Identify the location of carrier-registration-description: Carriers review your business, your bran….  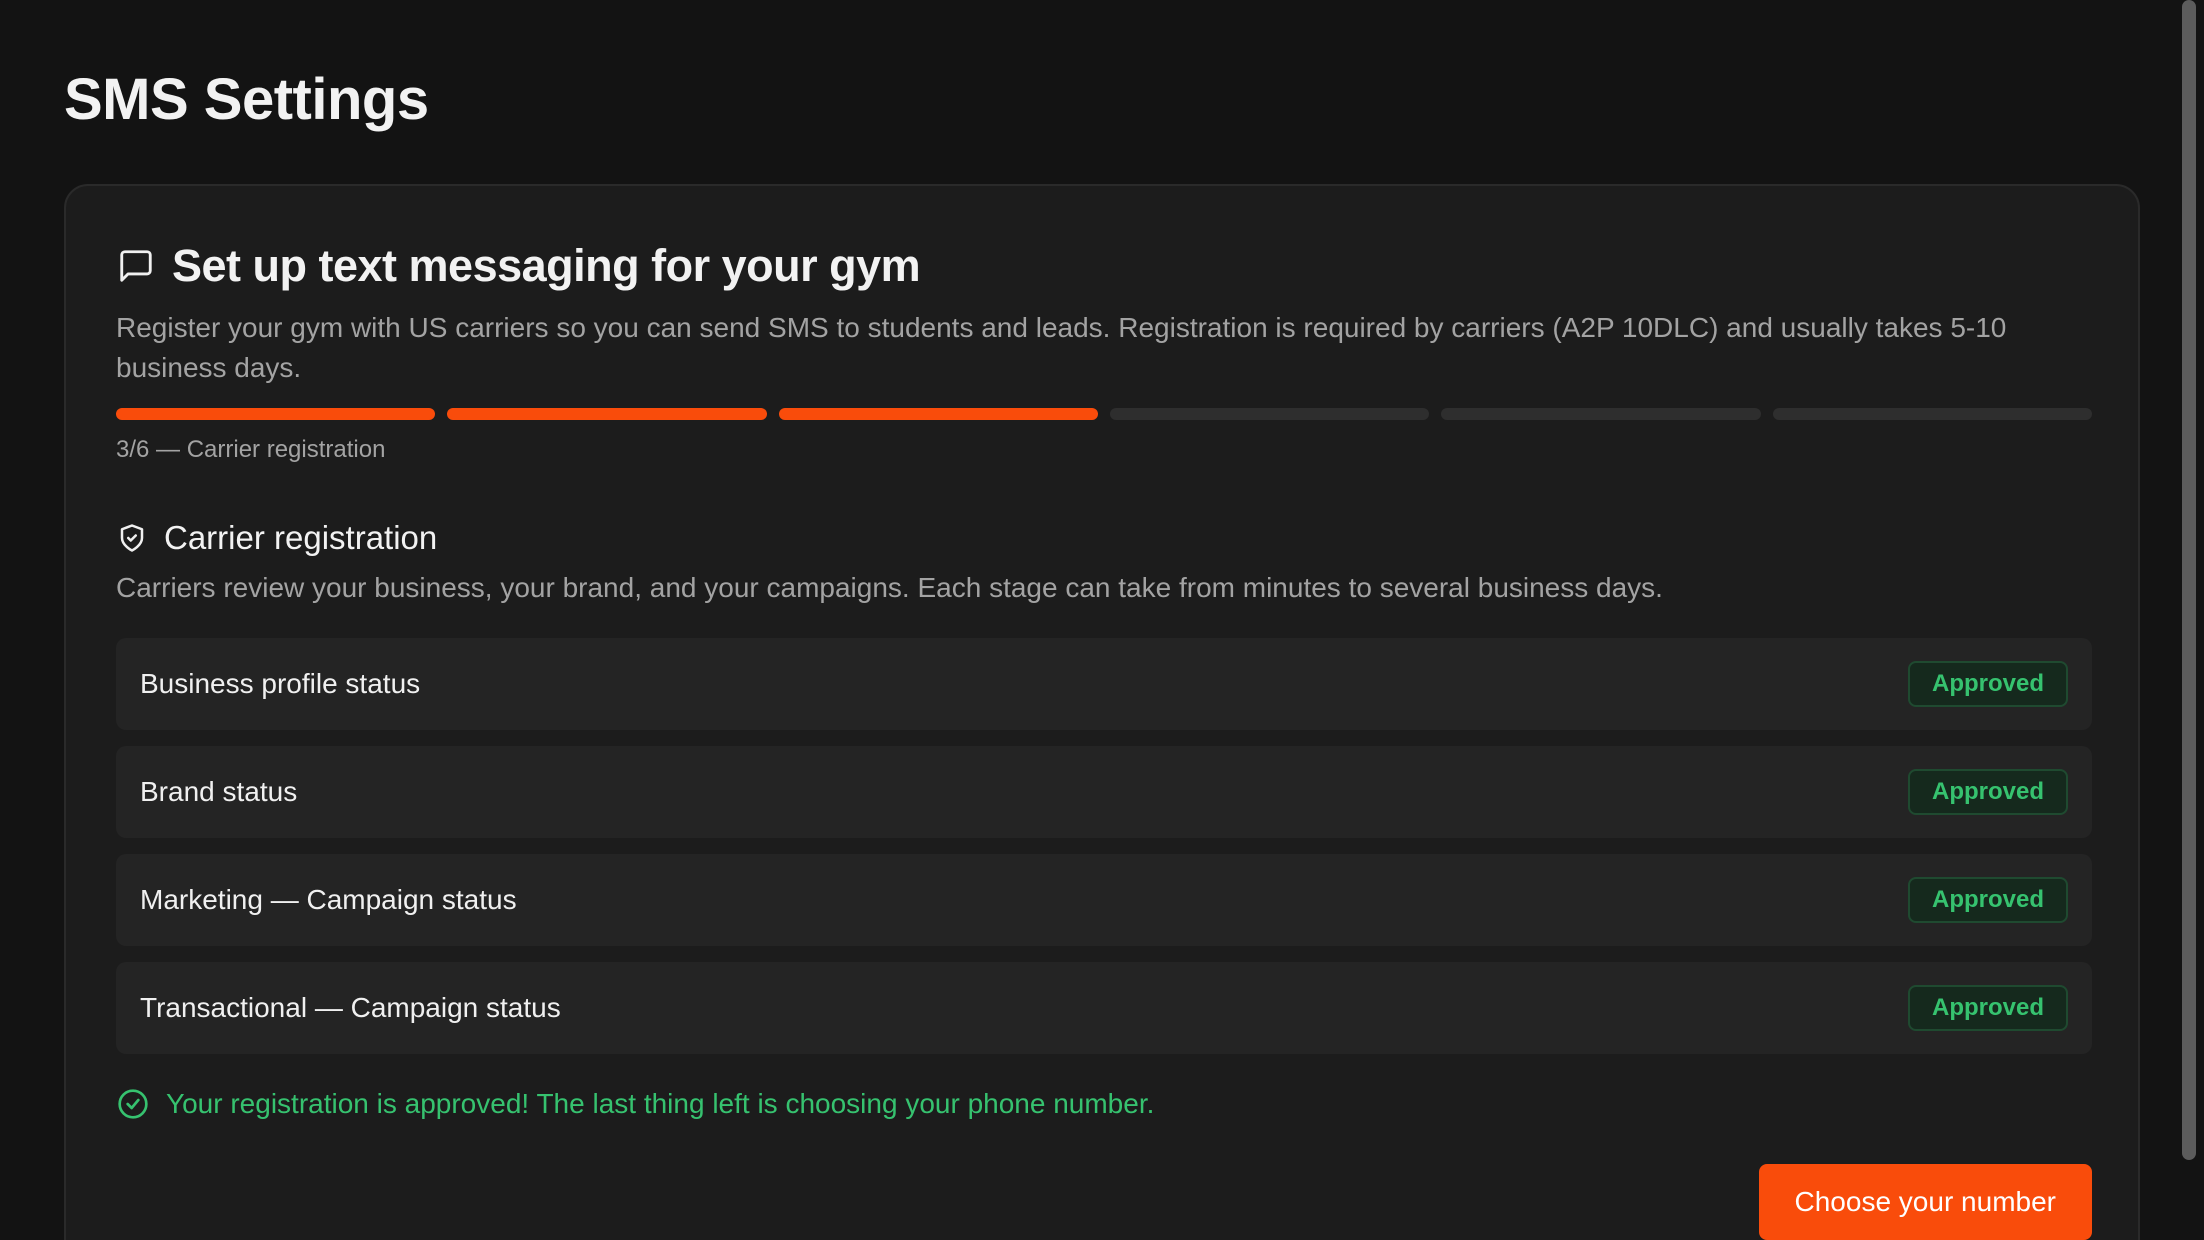
(889, 587).